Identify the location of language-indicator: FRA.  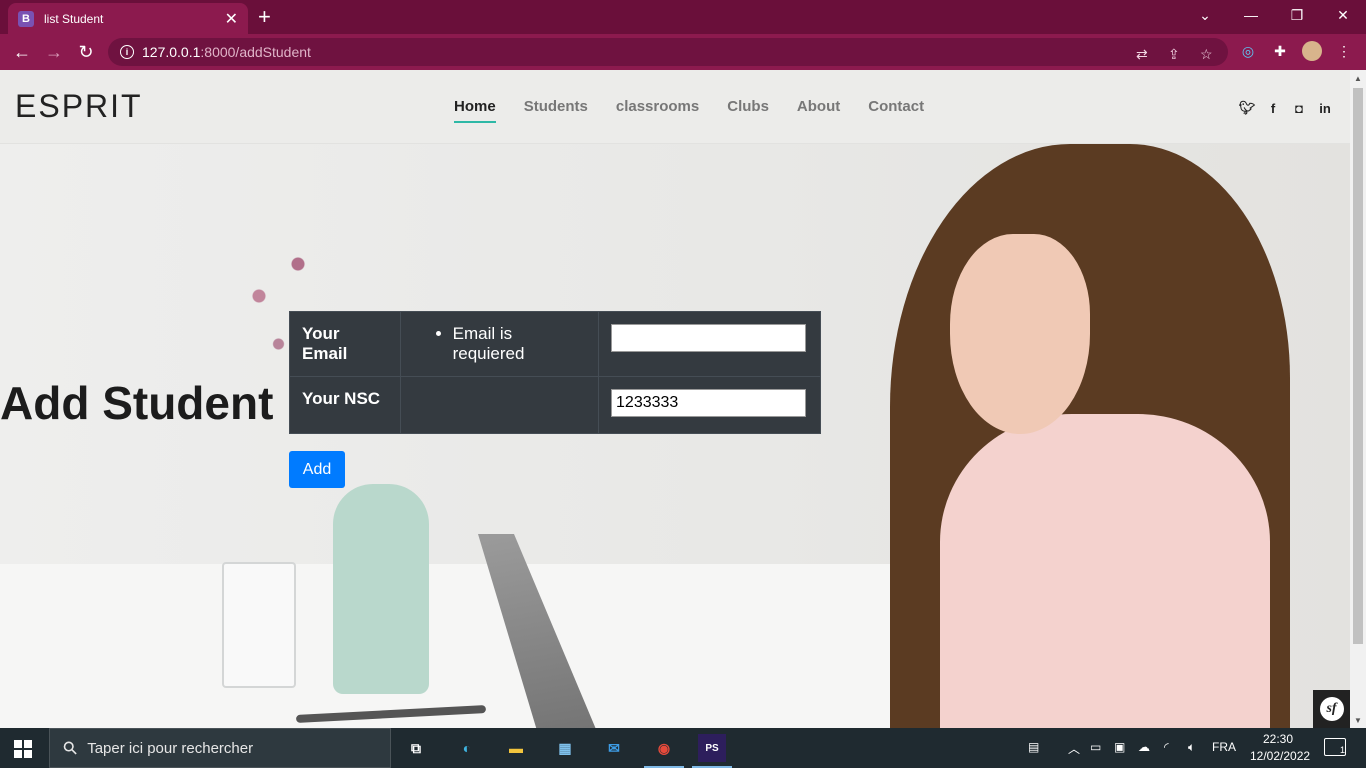
(1224, 747).